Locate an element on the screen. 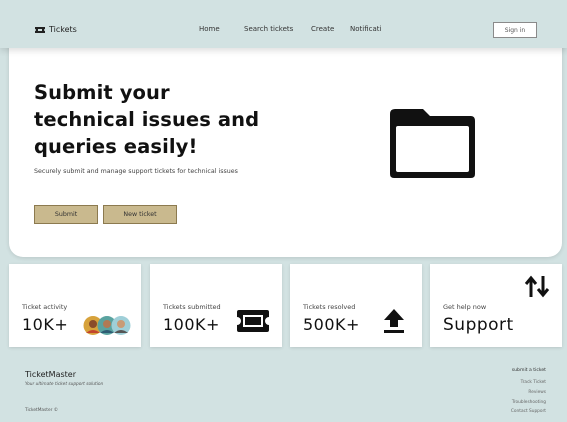 Image resolution: width=567 pixels, height=422 pixels. nav-search-tickets: Search tickets is located at coordinates (268, 29).